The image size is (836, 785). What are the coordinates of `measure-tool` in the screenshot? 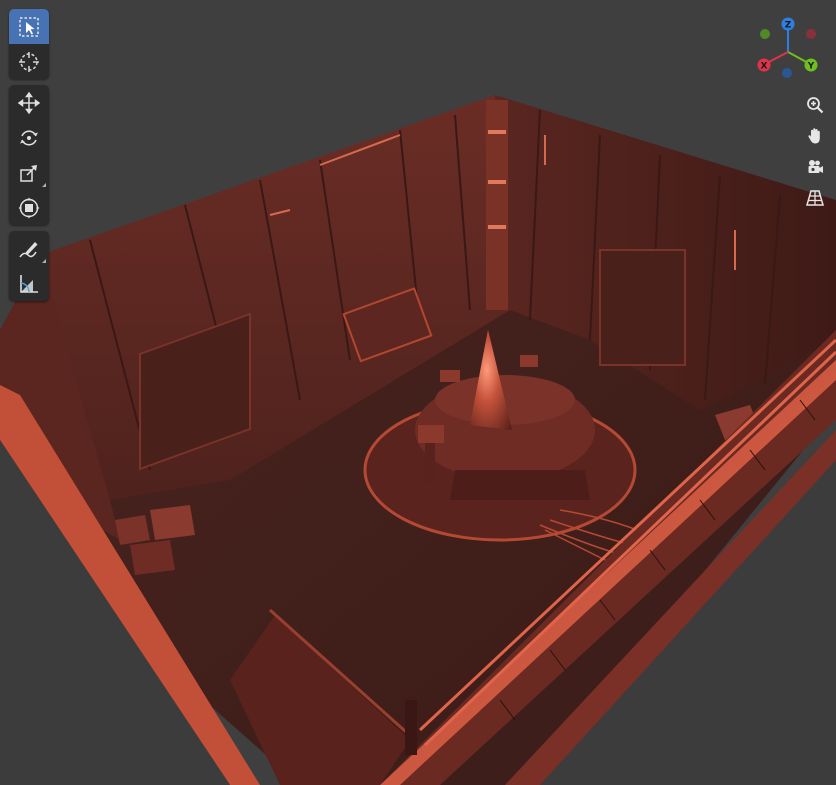 It's located at (29, 283).